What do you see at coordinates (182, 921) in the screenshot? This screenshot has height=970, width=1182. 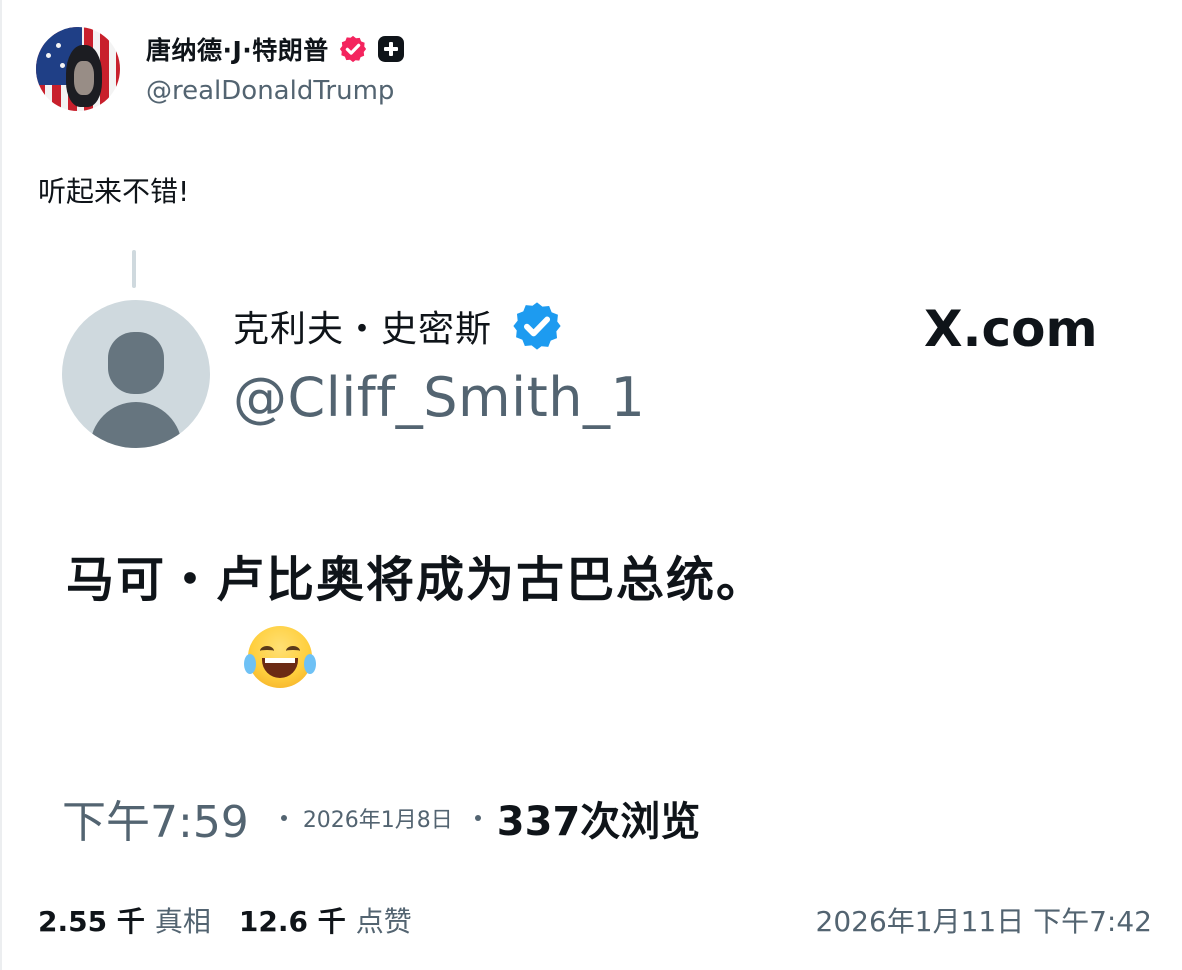 I see `retruths-label: 真相` at bounding box center [182, 921].